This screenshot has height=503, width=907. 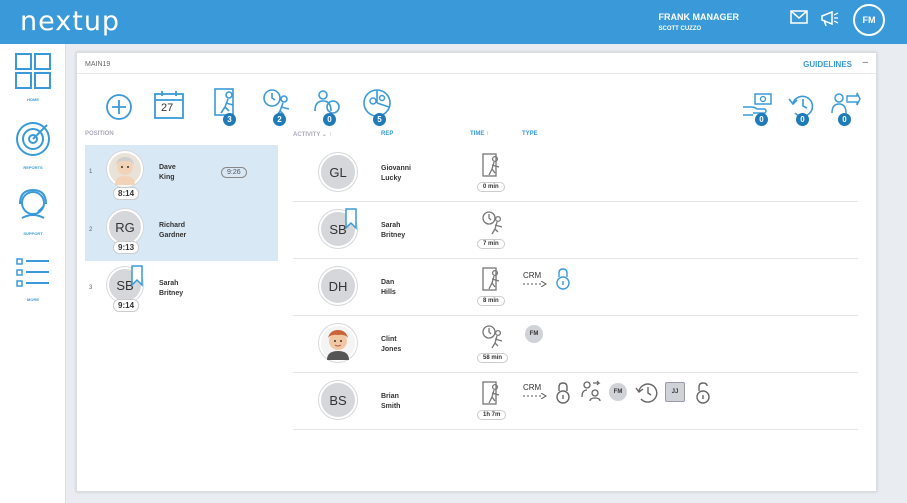 I want to click on header-activity: ACTIVITY ⌄ ↑, so click(x=312, y=134).